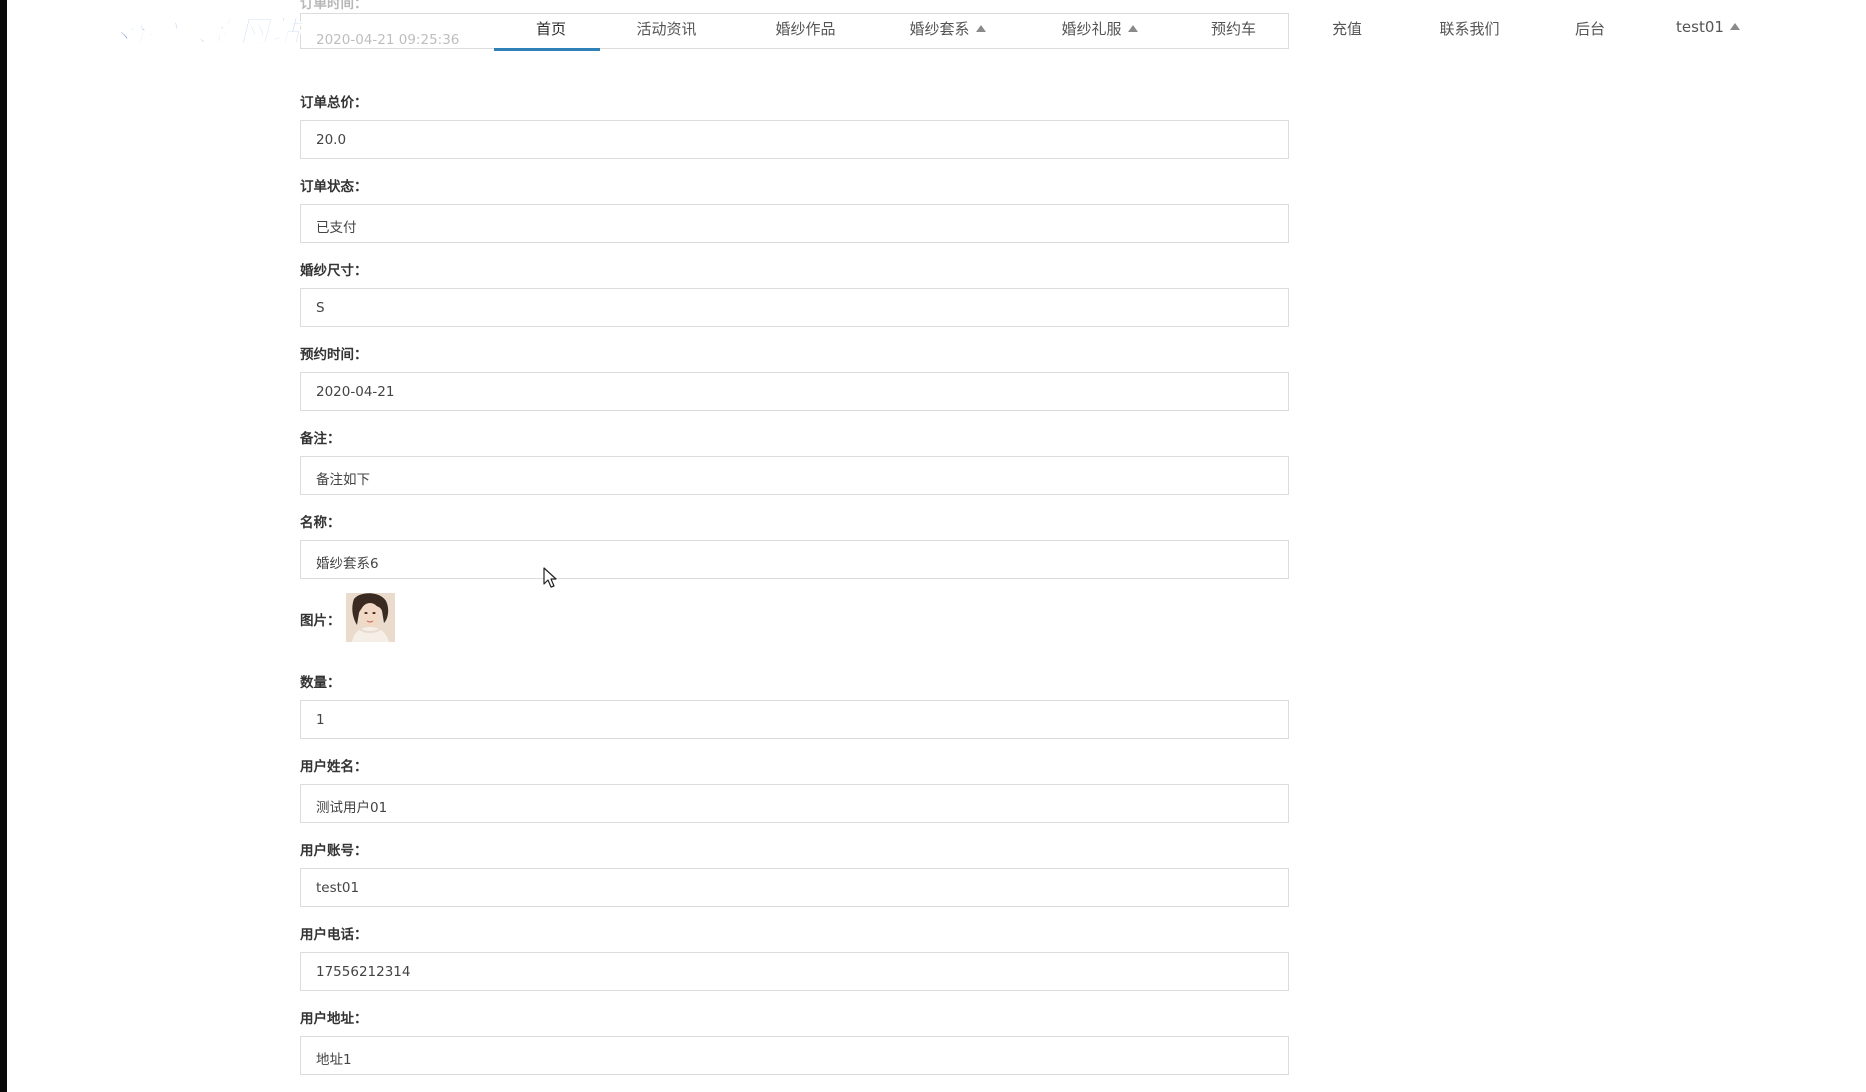 The width and height of the screenshot is (1866, 1092). What do you see at coordinates (551, 35) in the screenshot?
I see `nav-home: 首页` at bounding box center [551, 35].